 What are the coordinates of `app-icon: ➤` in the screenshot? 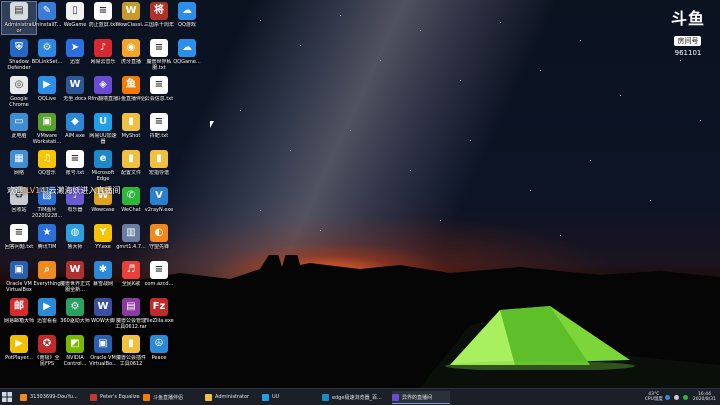 It's located at (75, 48).